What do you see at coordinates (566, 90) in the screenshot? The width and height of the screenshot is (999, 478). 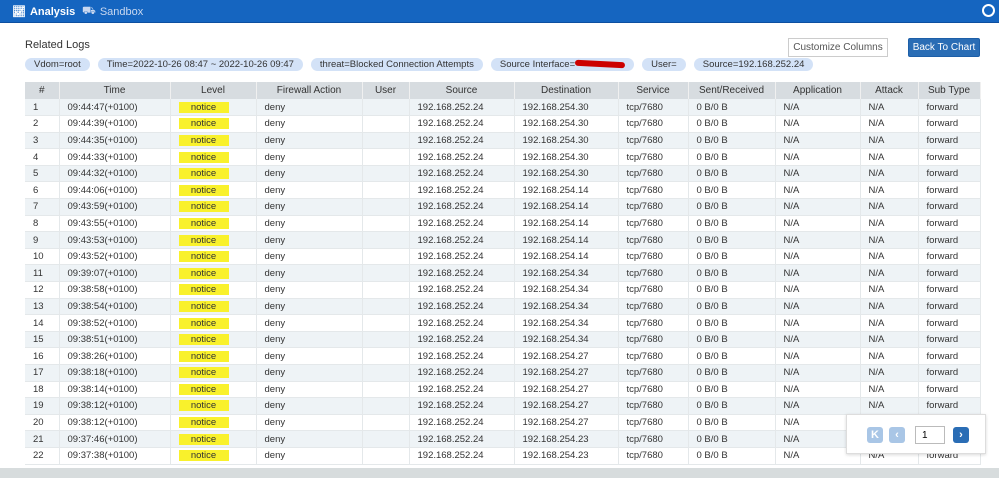 I see `column-header: Destination` at bounding box center [566, 90].